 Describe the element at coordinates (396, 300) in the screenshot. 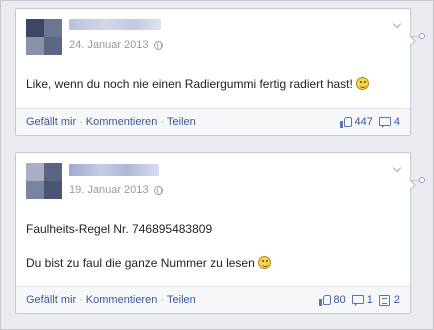

I see `shares-count-value: 2` at that location.